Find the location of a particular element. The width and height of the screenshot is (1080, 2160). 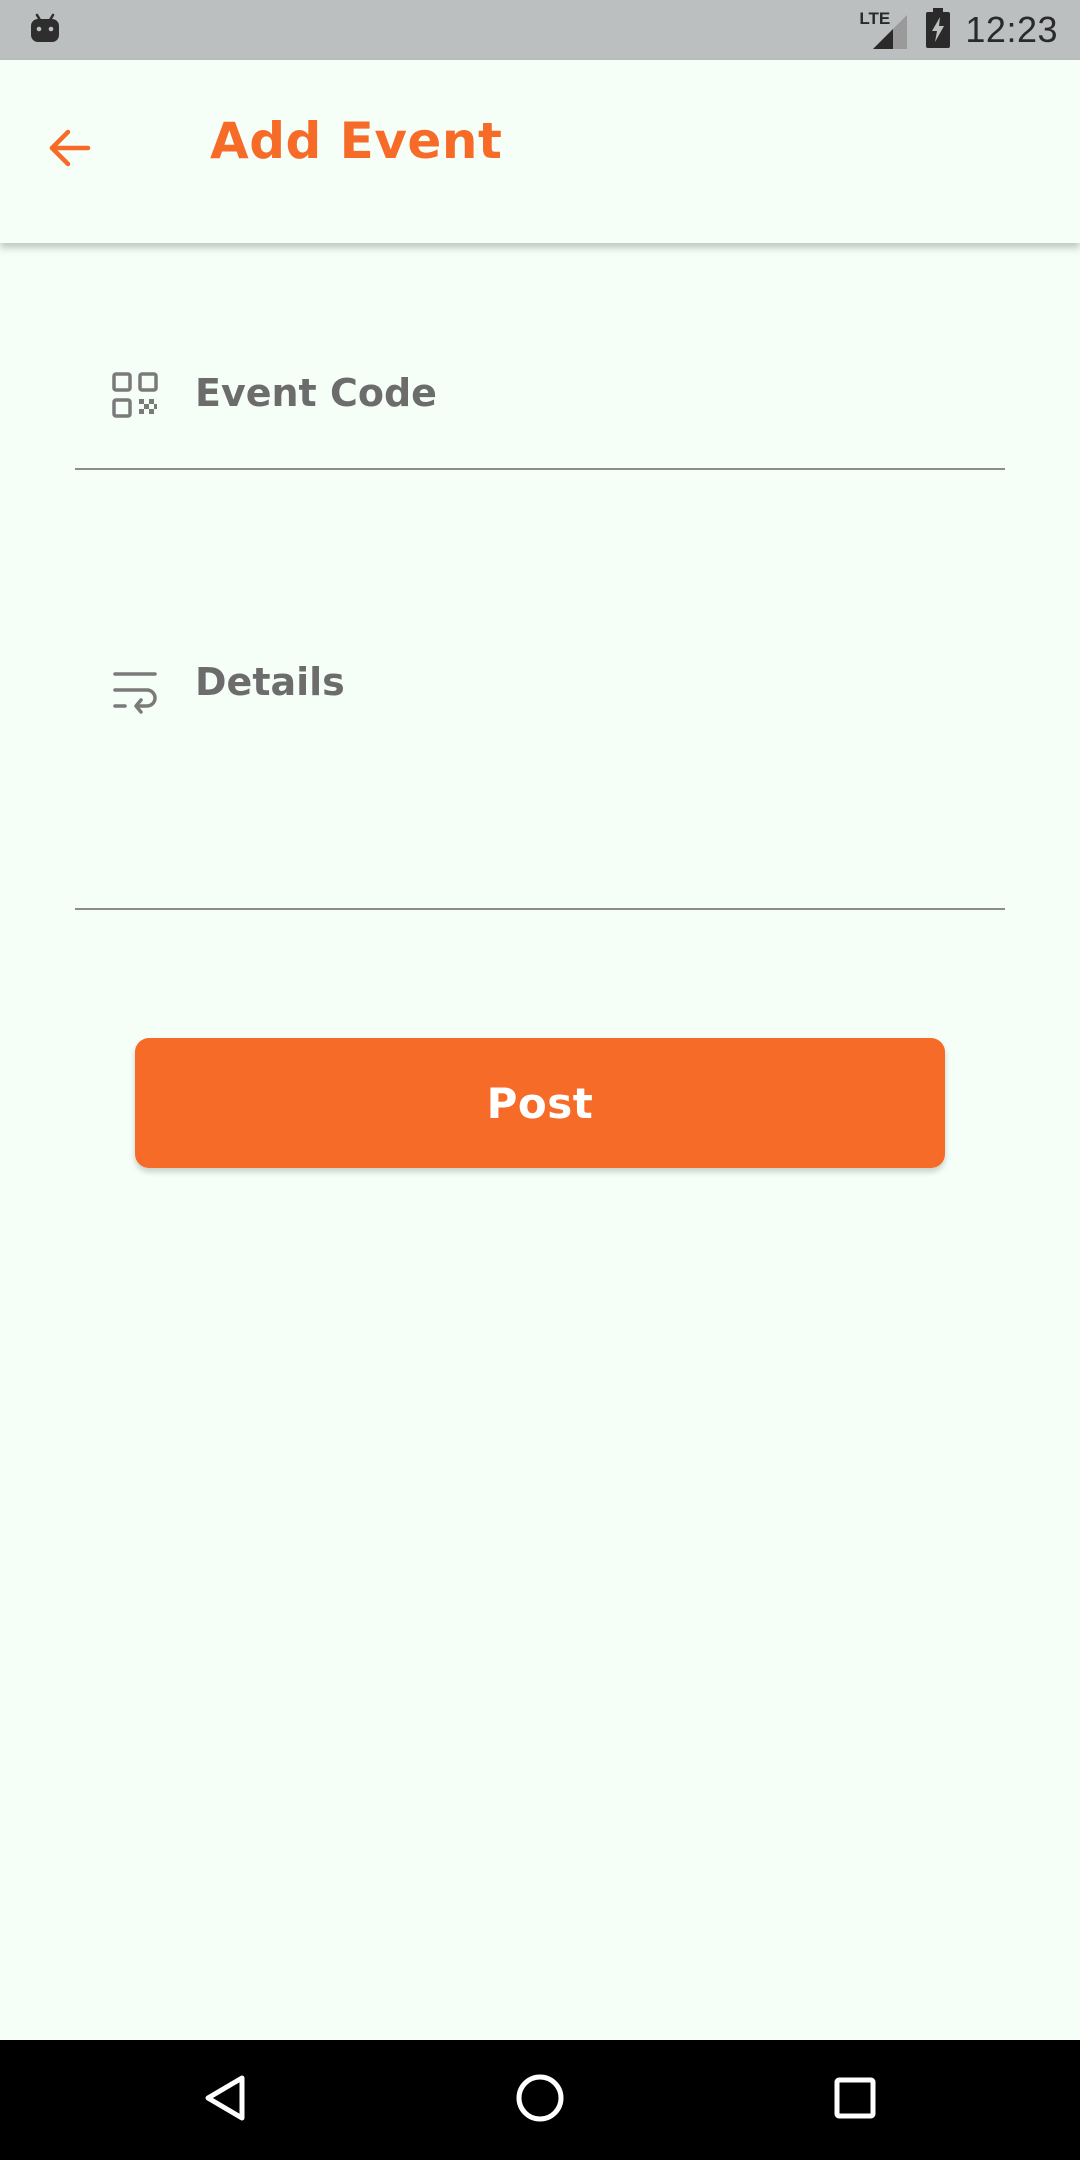

qr-code-icon is located at coordinates (135, 395).